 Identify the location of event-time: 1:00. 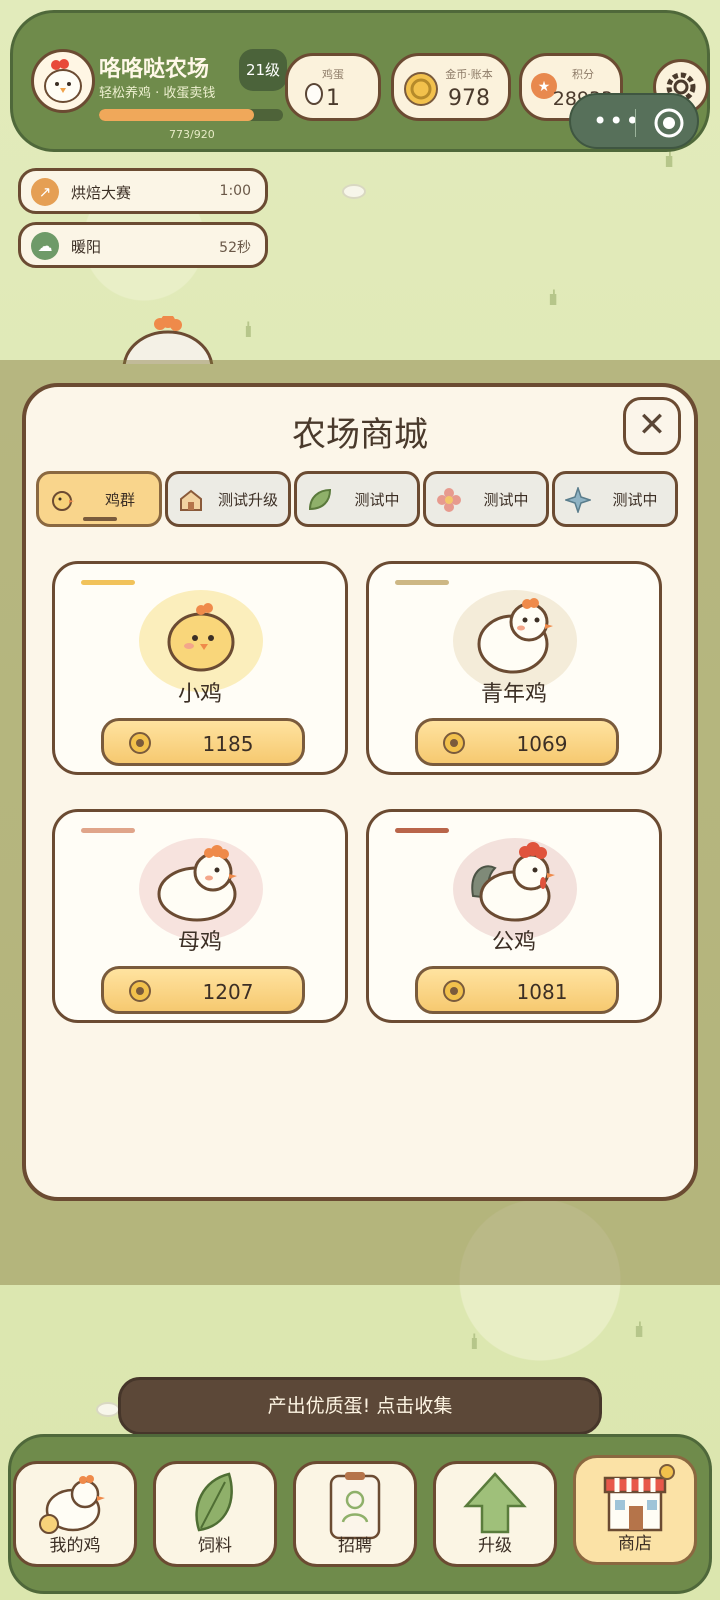
(235, 191).